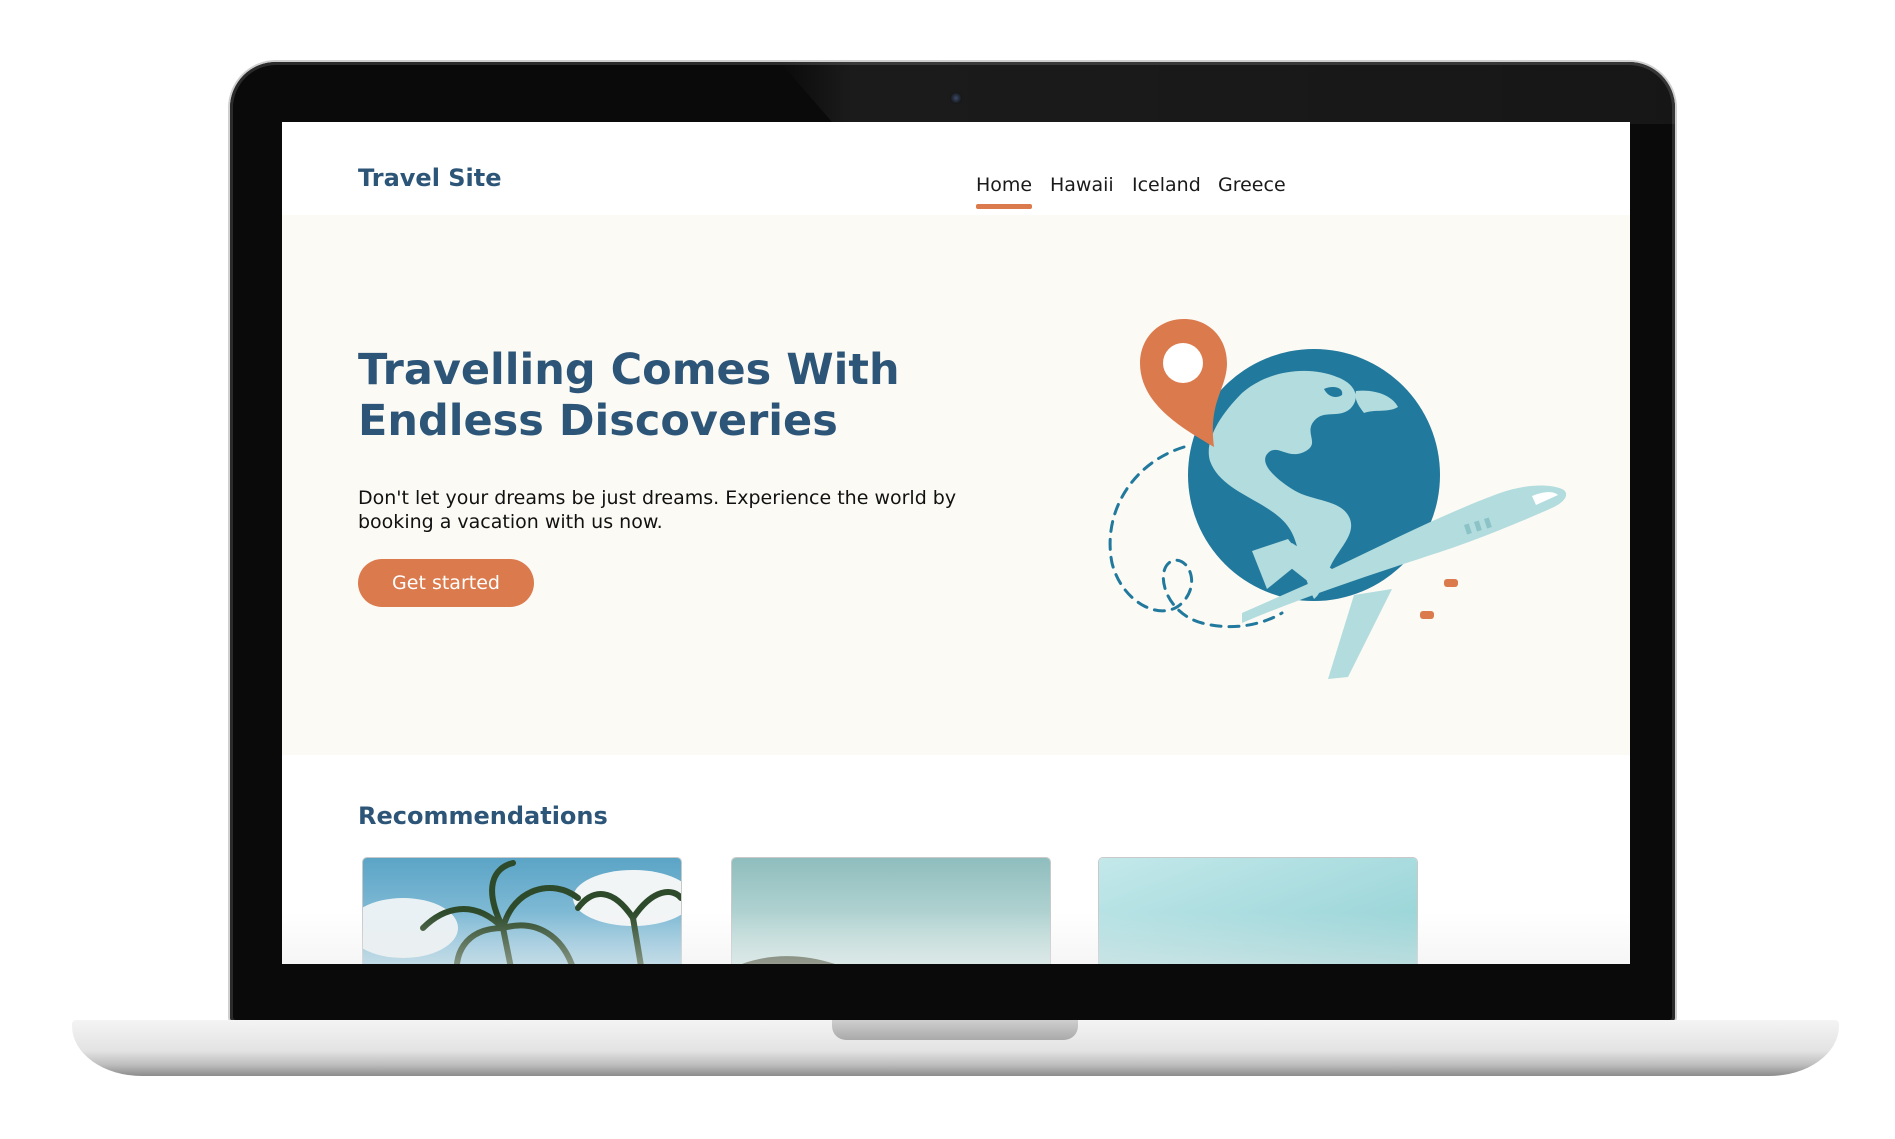 This screenshot has height=1139, width=1895. I want to click on laptop-opening-notch, so click(955, 1030).